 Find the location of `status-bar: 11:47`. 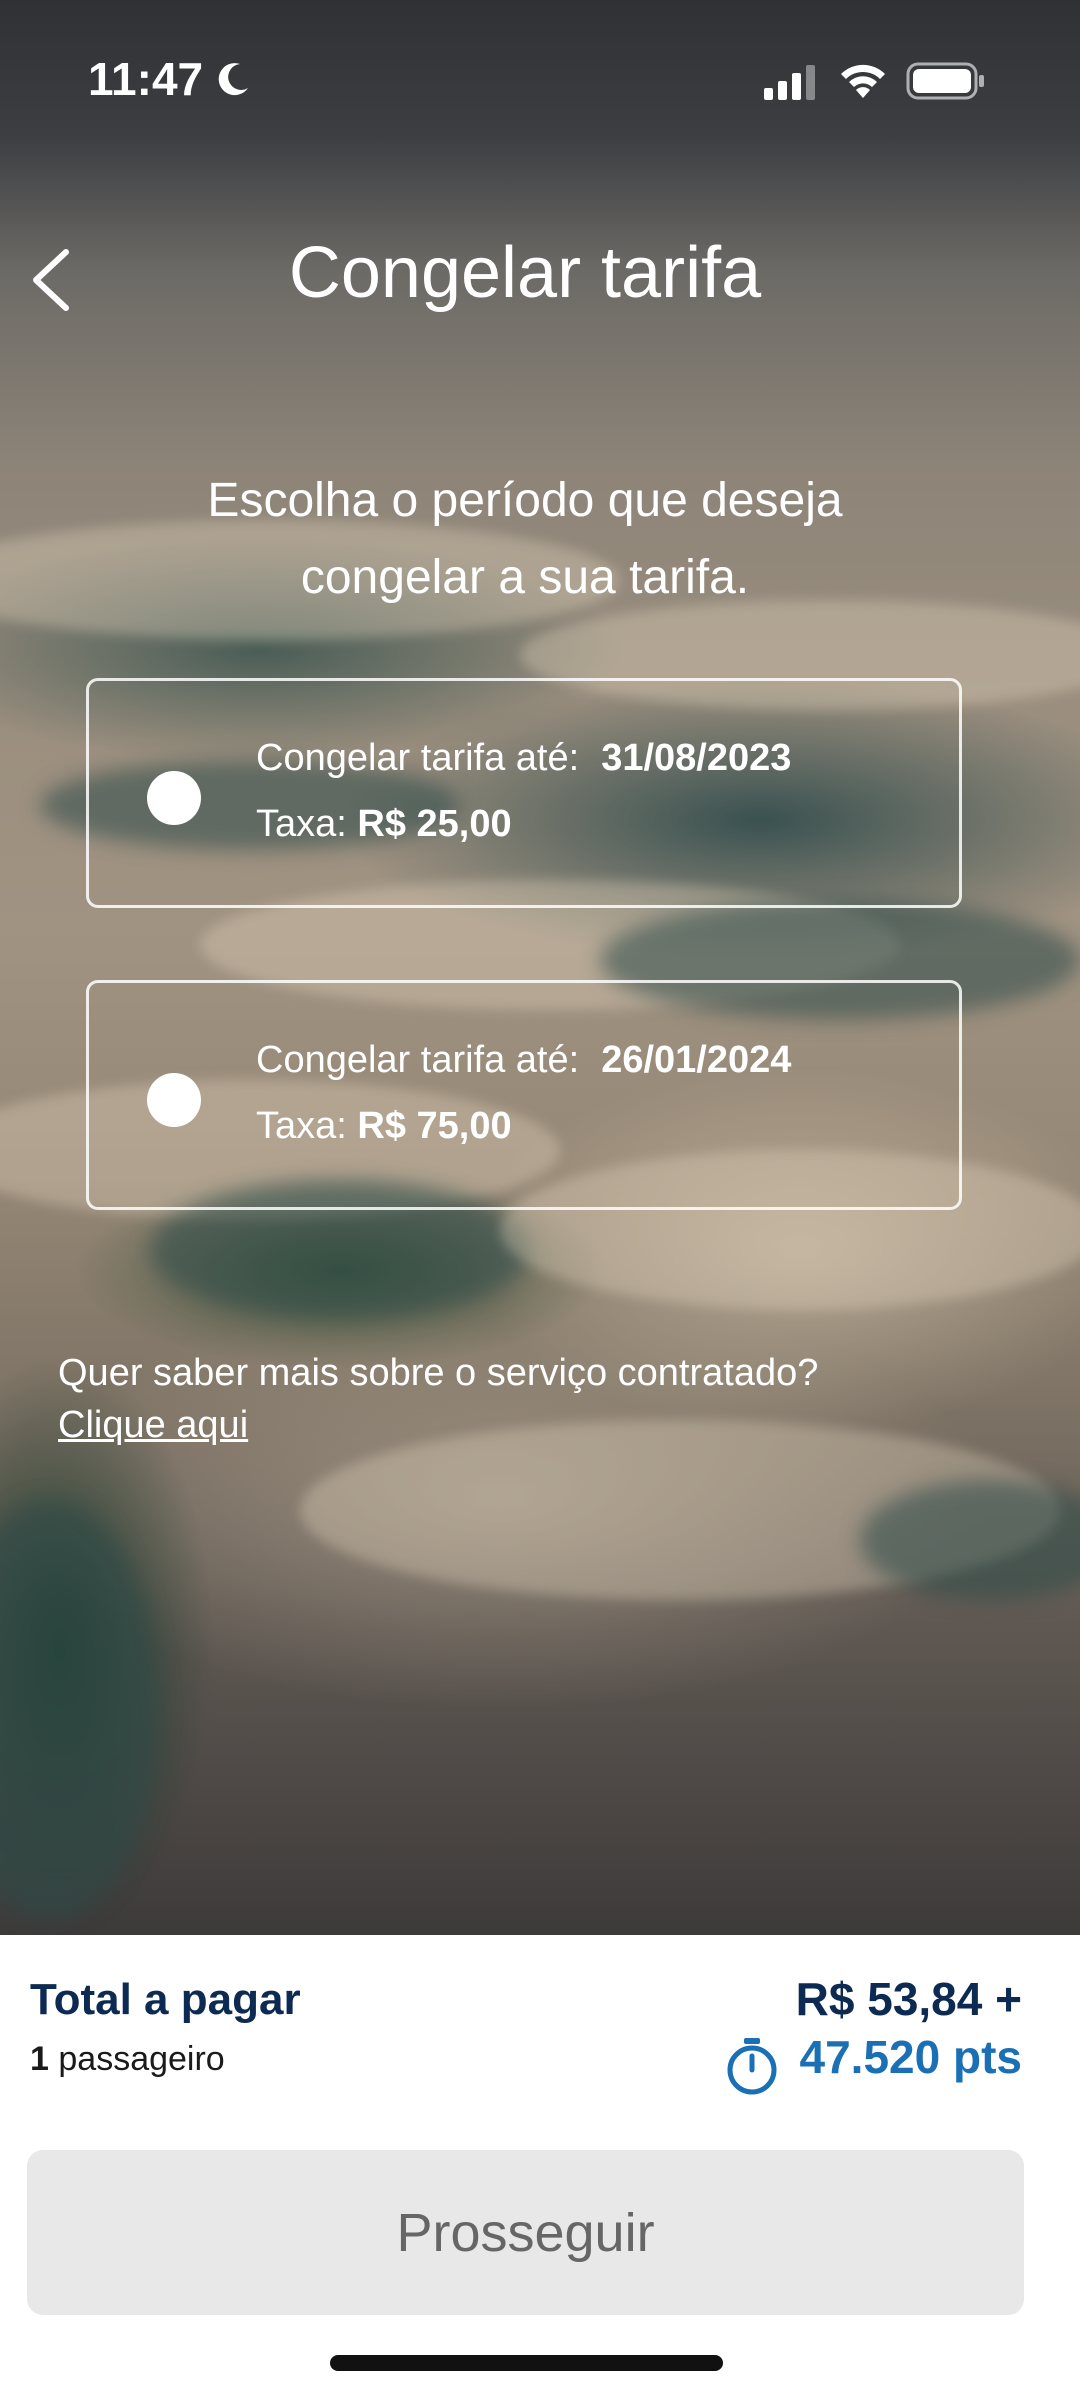

status-bar: 11:47 is located at coordinates (540, 75).